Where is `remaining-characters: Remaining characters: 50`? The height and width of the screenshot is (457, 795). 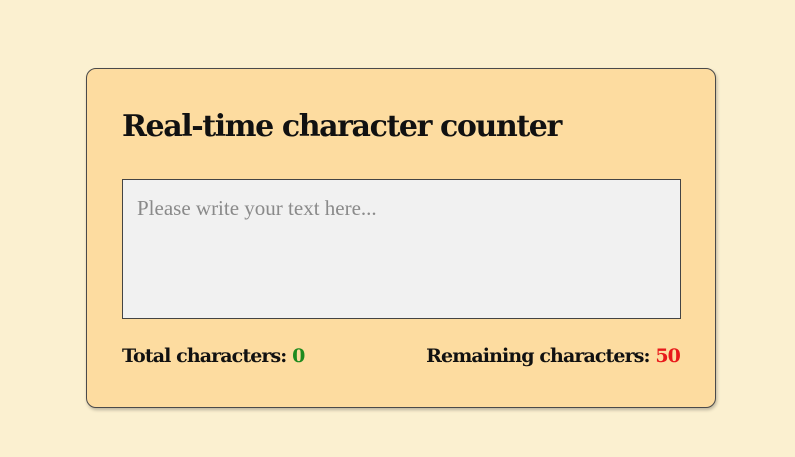 remaining-characters: Remaining characters: 50 is located at coordinates (553, 356).